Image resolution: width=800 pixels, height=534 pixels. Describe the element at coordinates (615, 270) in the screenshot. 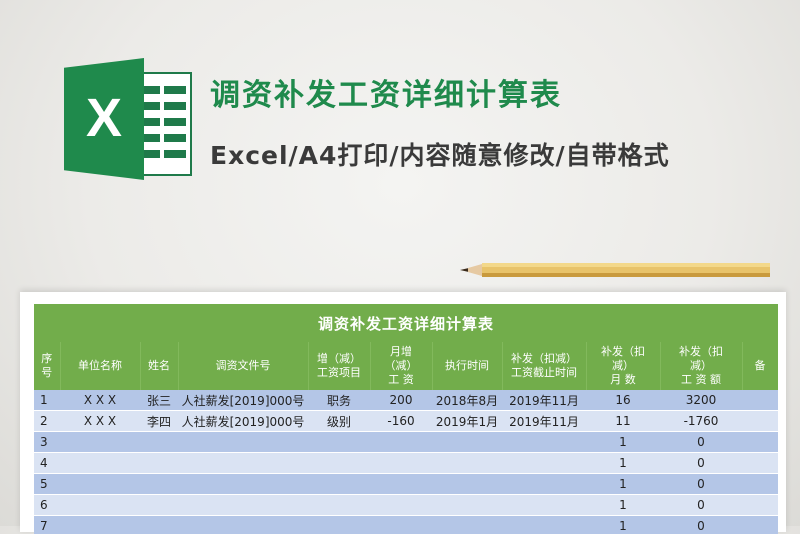

I see `pencil-icon` at that location.